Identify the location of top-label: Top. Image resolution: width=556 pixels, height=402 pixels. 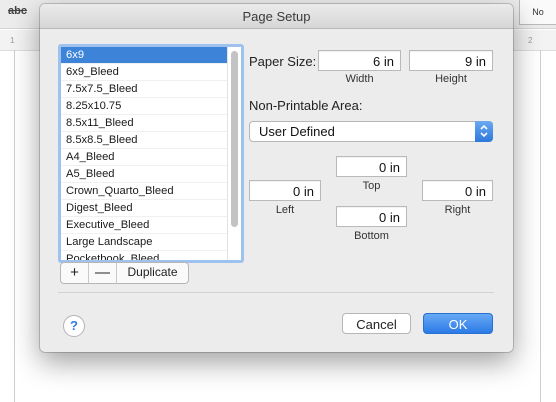
(371, 186).